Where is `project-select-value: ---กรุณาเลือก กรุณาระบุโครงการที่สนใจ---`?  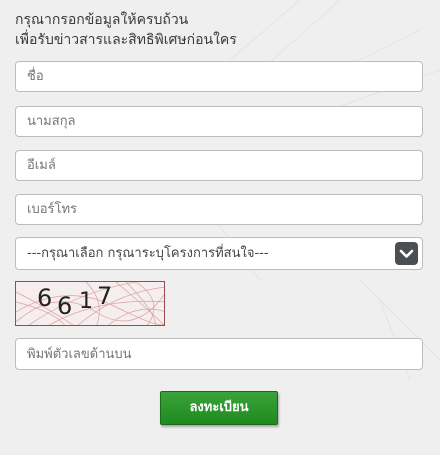 project-select-value: ---กรุณาเลือก กรุณาระบุโครงการที่สนใจ--- is located at coordinates (148, 253).